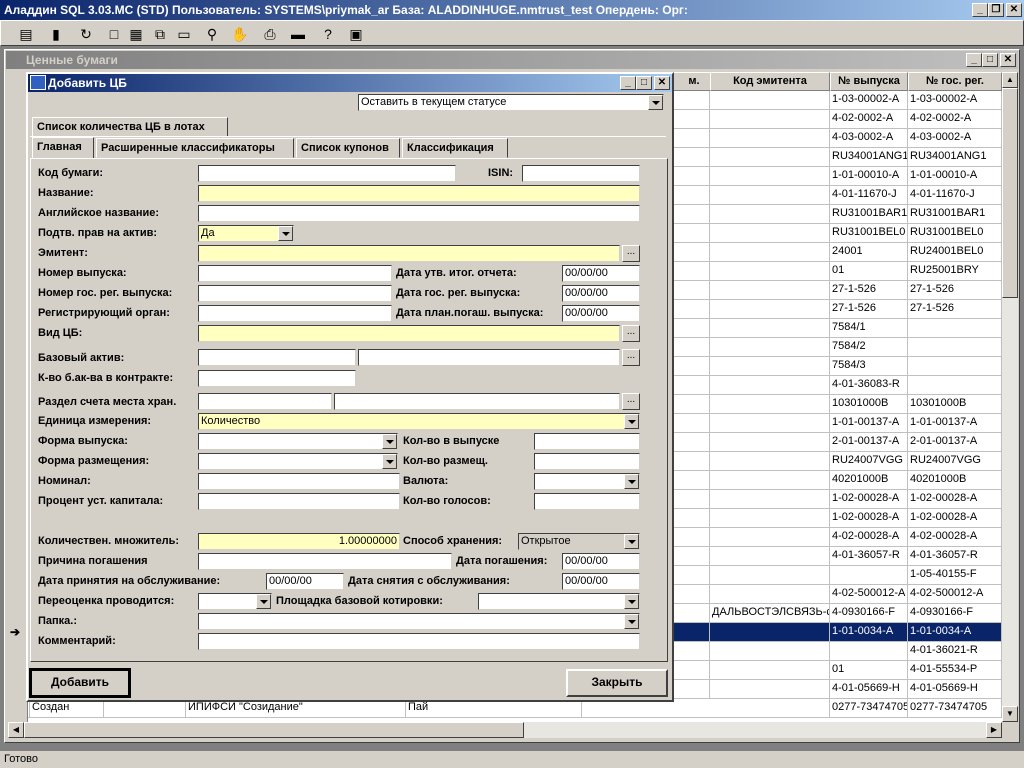 Image resolution: width=1024 pixels, height=768 pixels. Describe the element at coordinates (869, 214) in the screenshot. I see `cell-issue-no: RU31001BAR1` at that location.